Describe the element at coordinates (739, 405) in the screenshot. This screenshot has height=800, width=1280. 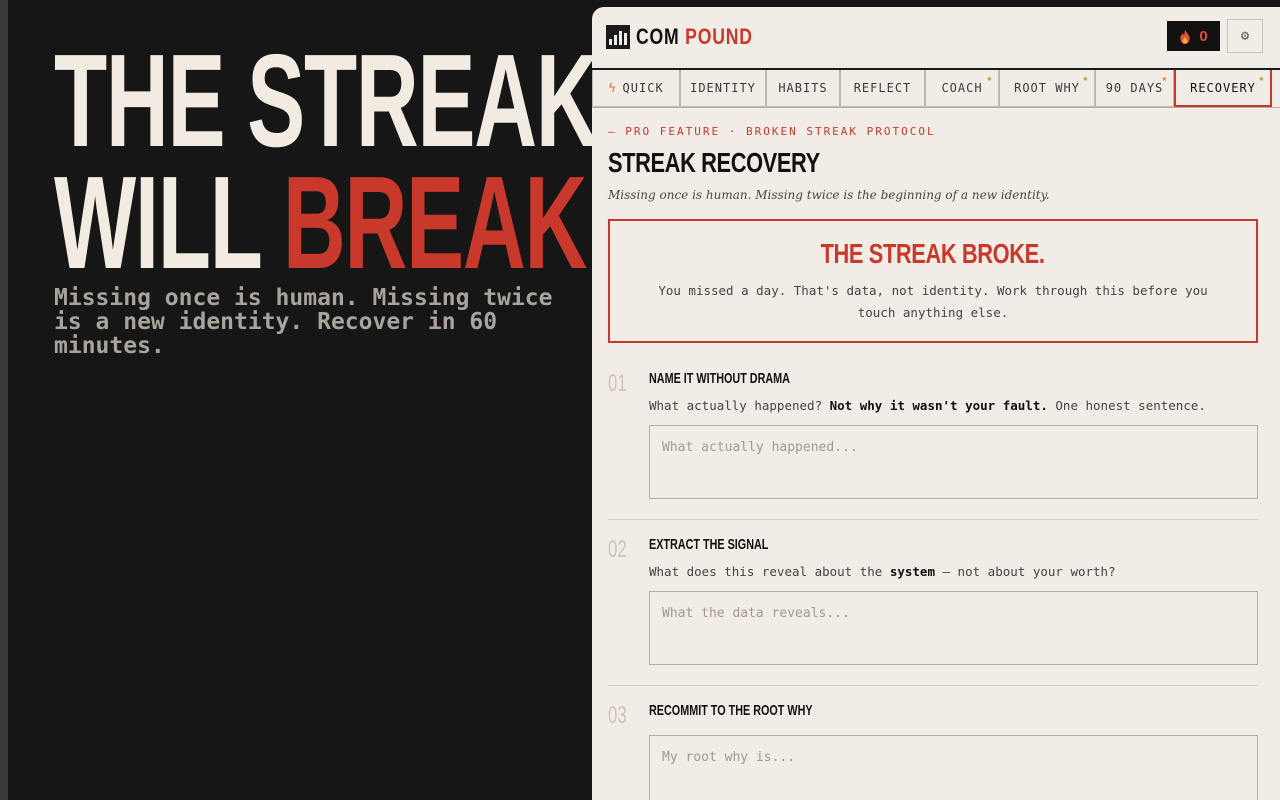
I see `step-desc-text: What actually happened?` at that location.